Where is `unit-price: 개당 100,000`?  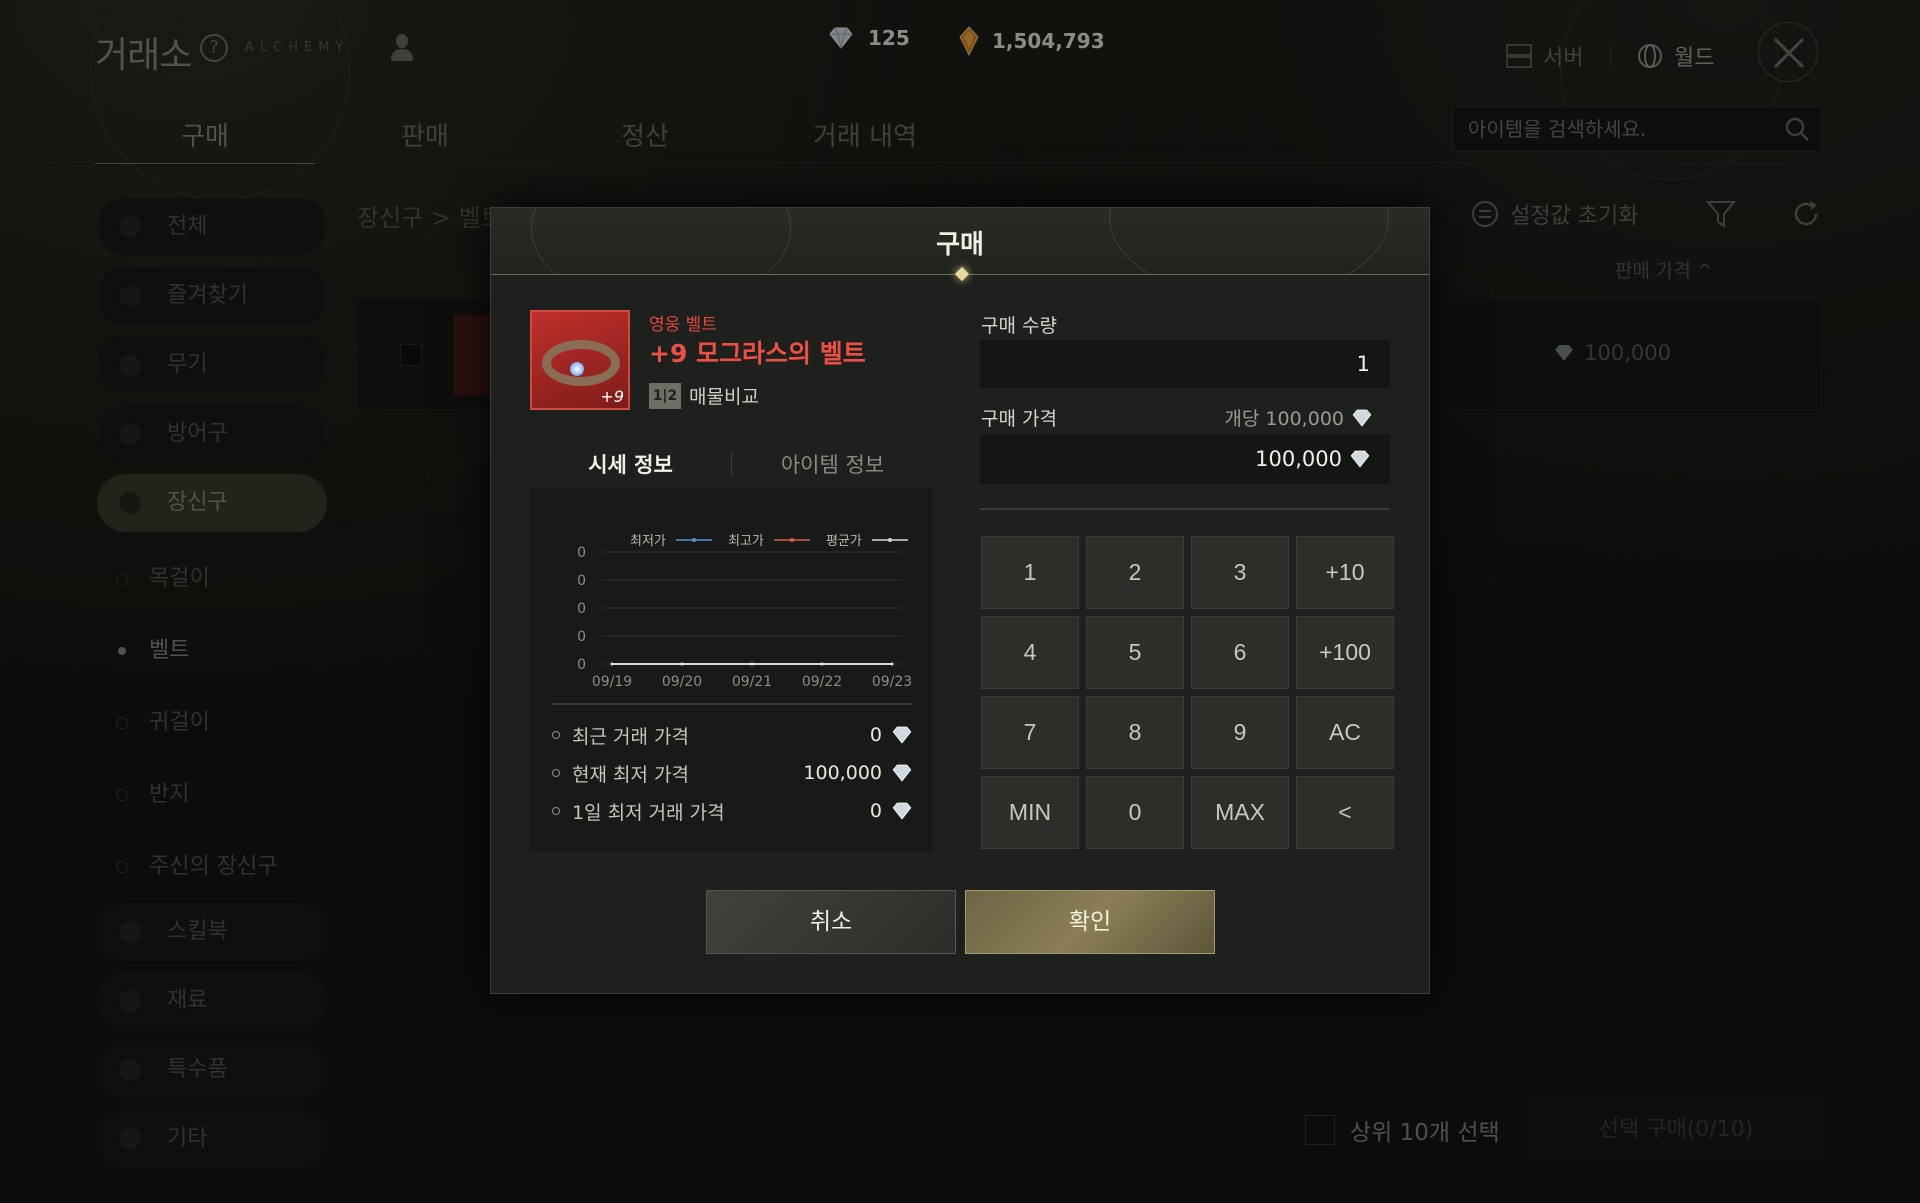 unit-price: 개당 100,000 is located at coordinates (1299, 417).